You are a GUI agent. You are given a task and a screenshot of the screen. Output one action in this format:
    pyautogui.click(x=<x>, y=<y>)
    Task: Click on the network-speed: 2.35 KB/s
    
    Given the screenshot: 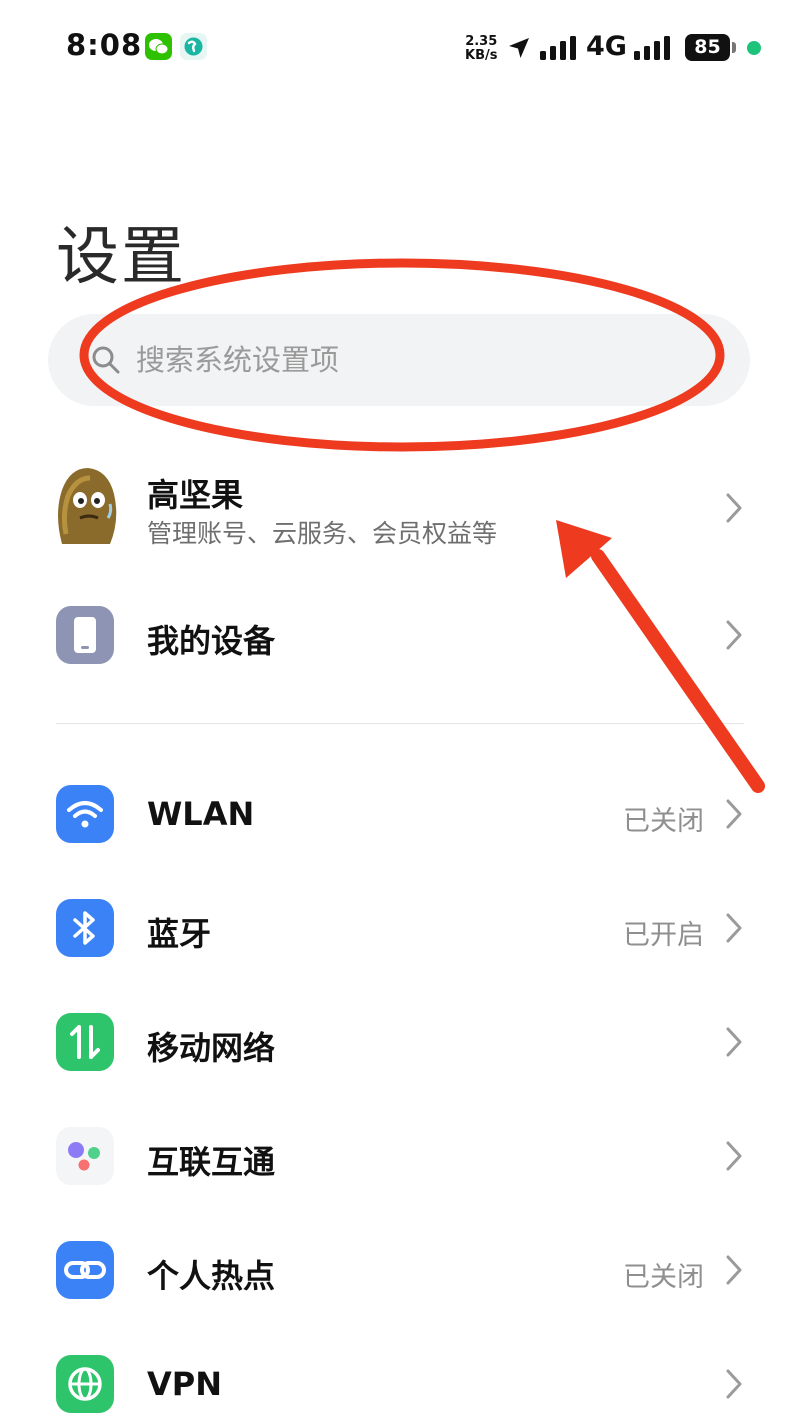 What is the action you would take?
    pyautogui.click(x=481, y=49)
    